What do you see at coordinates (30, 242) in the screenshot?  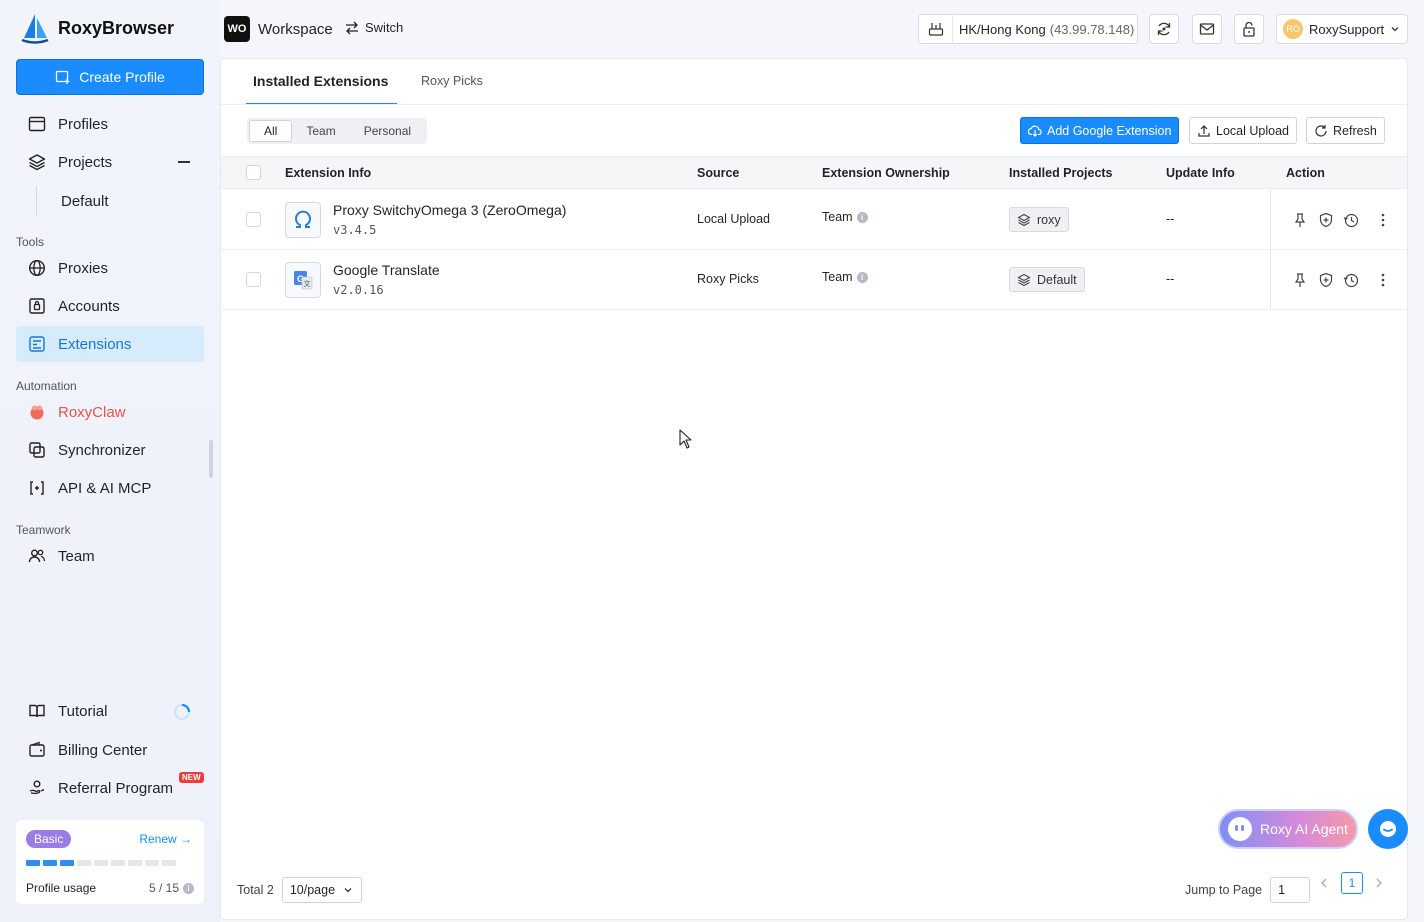 I see `section-tools: Tools` at bounding box center [30, 242].